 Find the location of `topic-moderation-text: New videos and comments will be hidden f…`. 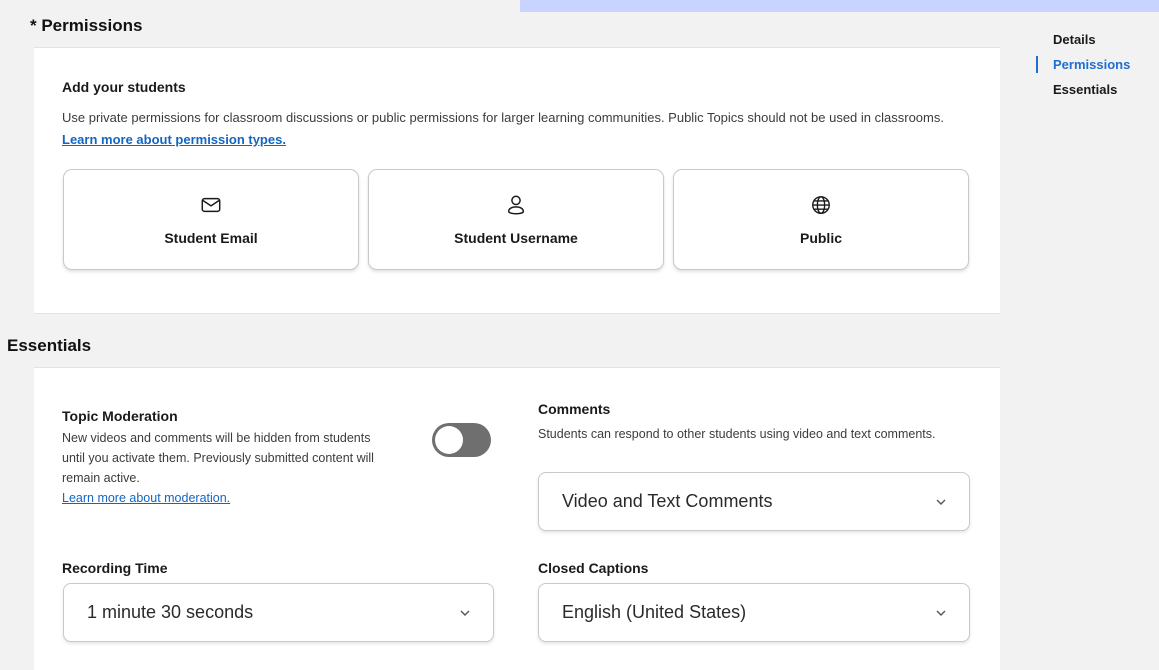

topic-moderation-text: New videos and comments will be hidden f… is located at coordinates (218, 458).